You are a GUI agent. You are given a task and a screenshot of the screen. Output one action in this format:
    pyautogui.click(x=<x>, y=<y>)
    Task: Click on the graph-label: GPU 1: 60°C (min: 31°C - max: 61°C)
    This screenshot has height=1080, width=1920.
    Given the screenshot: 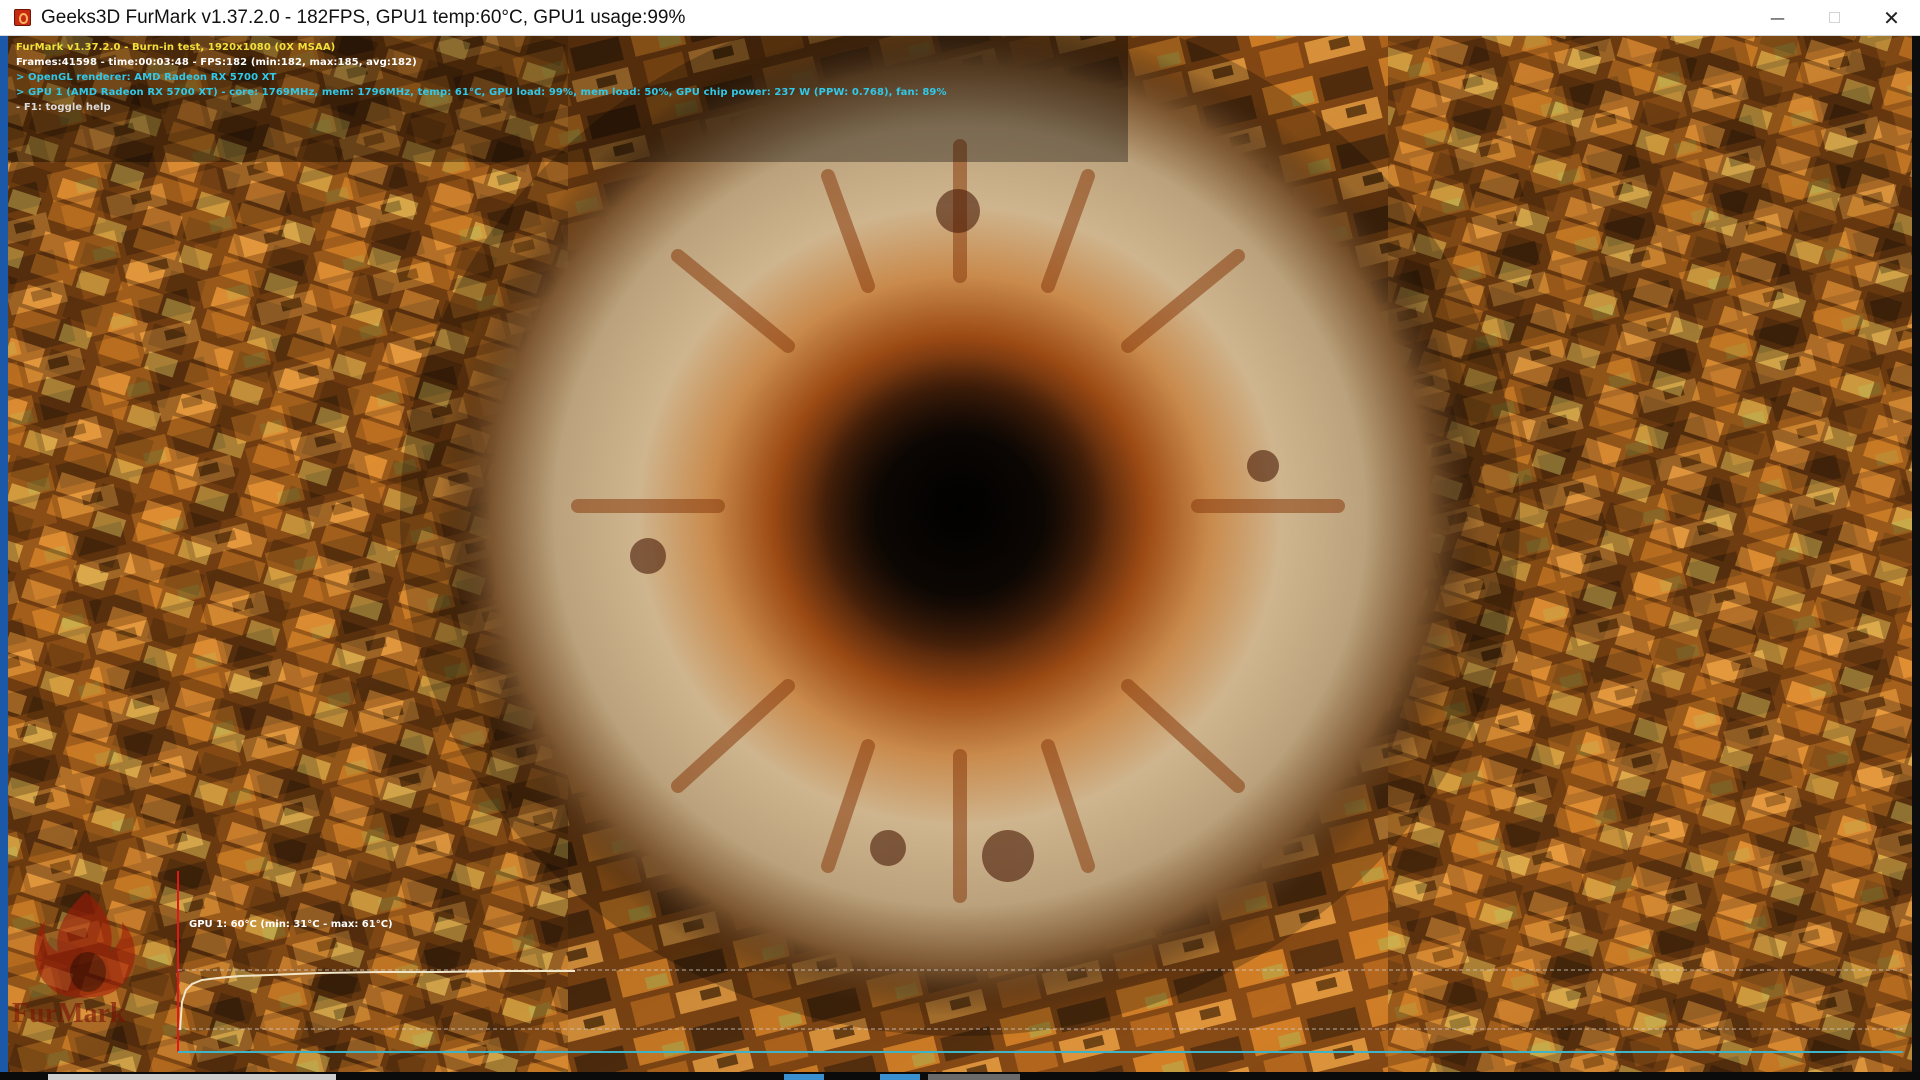 What is the action you would take?
    pyautogui.click(x=291, y=924)
    